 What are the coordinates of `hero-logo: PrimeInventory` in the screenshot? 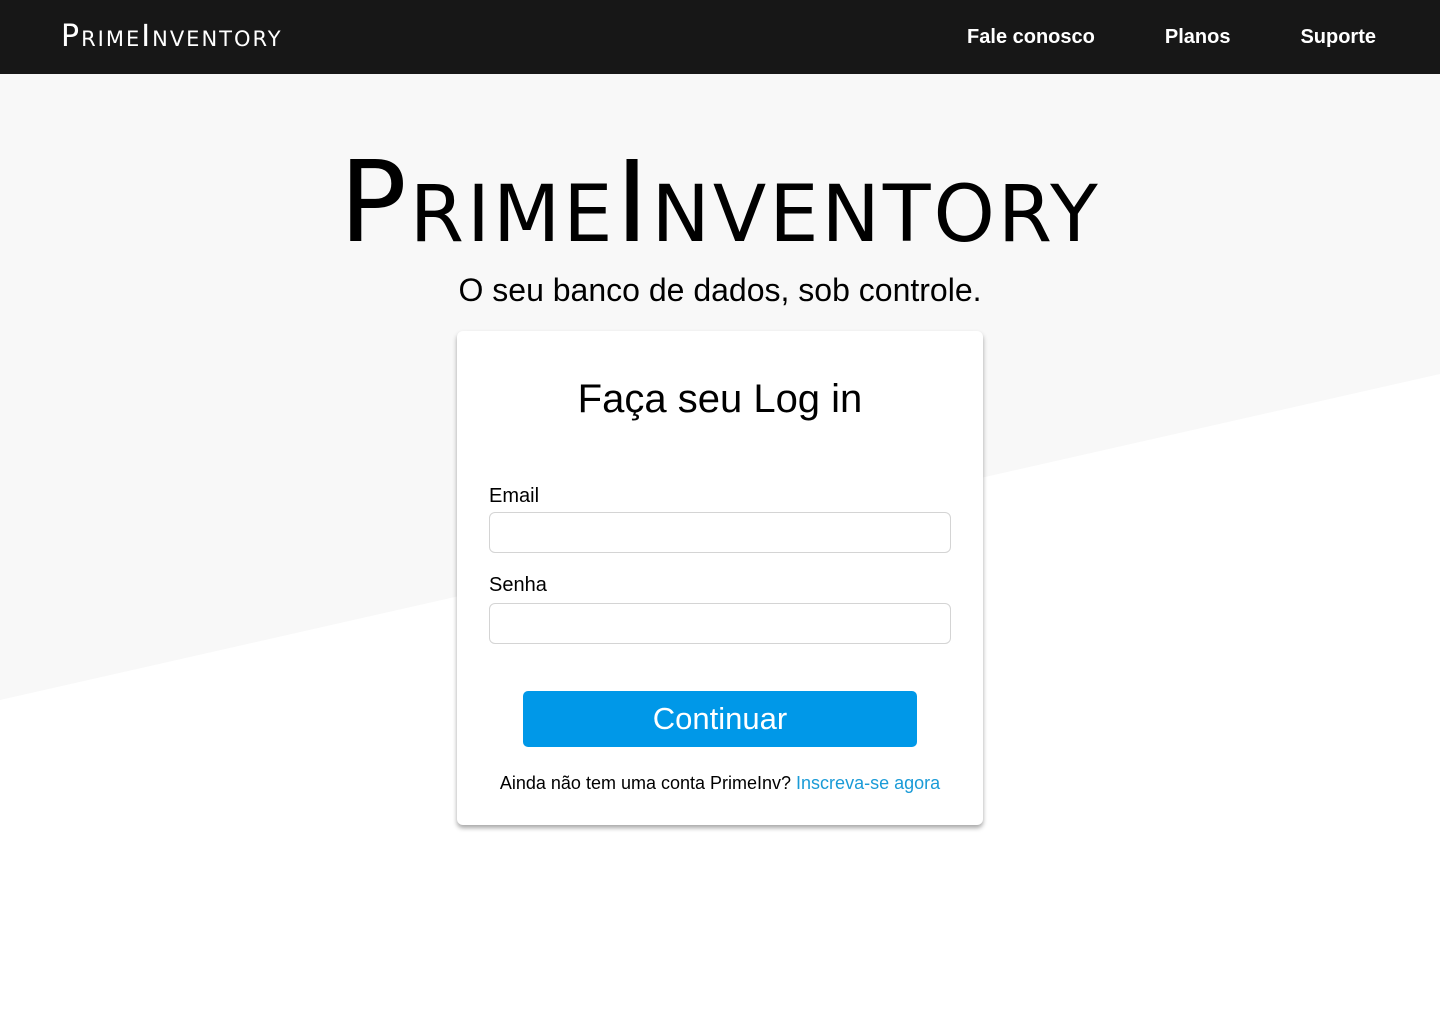 It's located at (720, 203).